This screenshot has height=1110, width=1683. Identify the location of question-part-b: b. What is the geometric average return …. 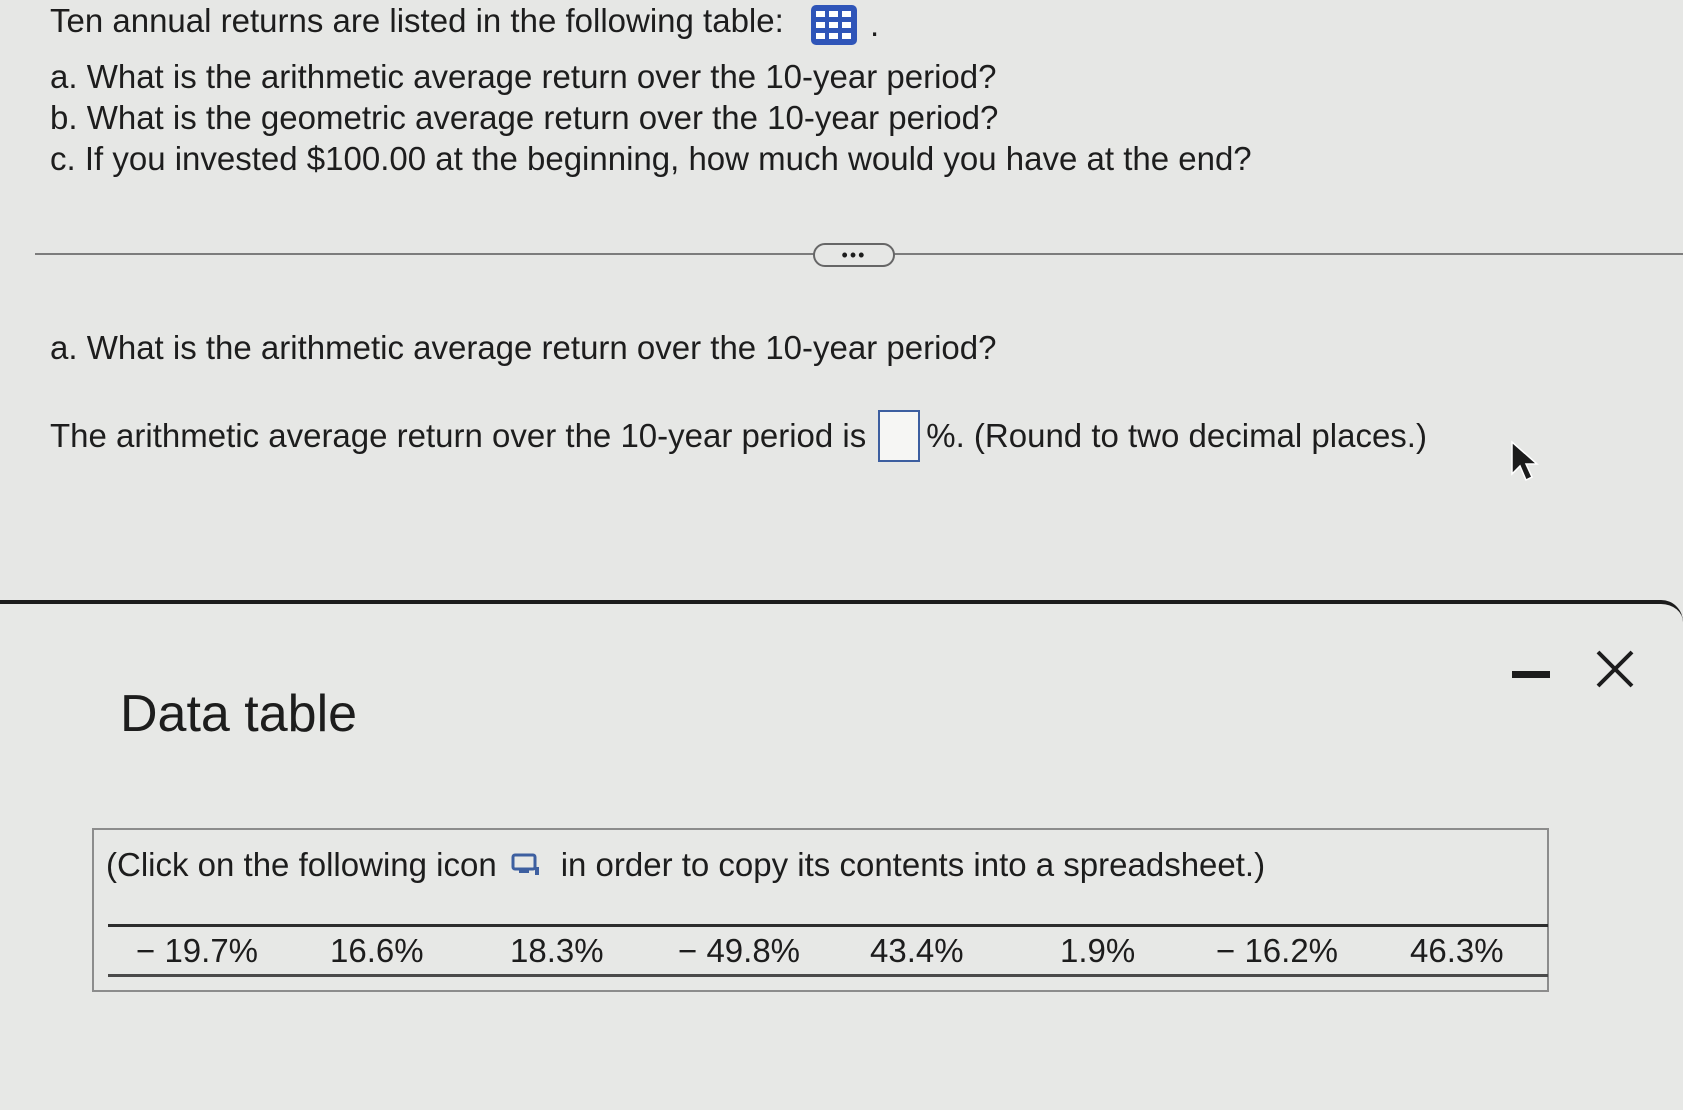
(524, 117).